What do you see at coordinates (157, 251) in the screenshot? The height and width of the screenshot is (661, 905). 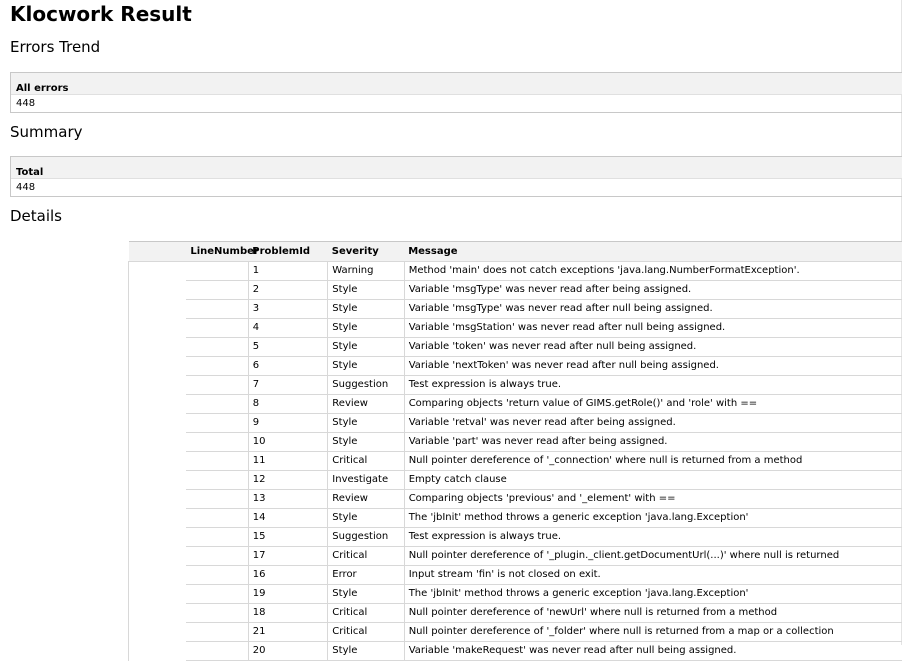 I see `details-header-spacer` at bounding box center [157, 251].